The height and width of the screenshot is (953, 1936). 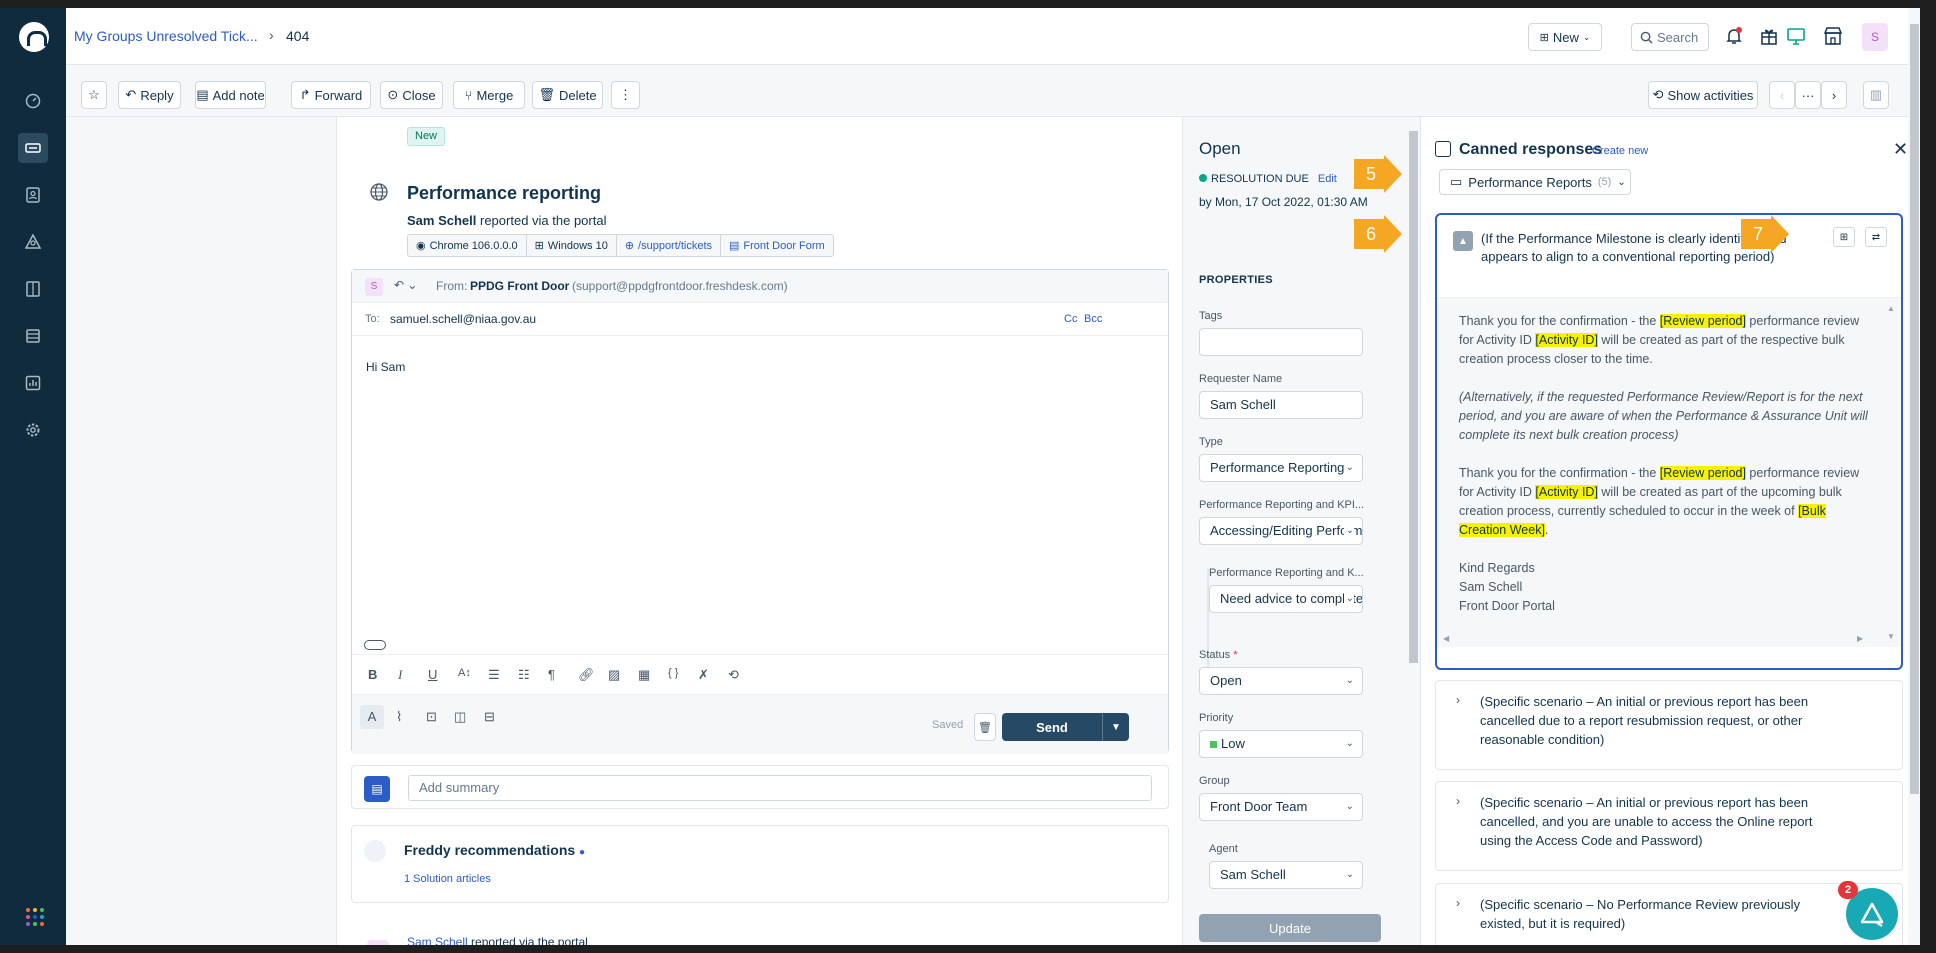 What do you see at coordinates (400, 675) in the screenshot?
I see `italic-icon: I` at bounding box center [400, 675].